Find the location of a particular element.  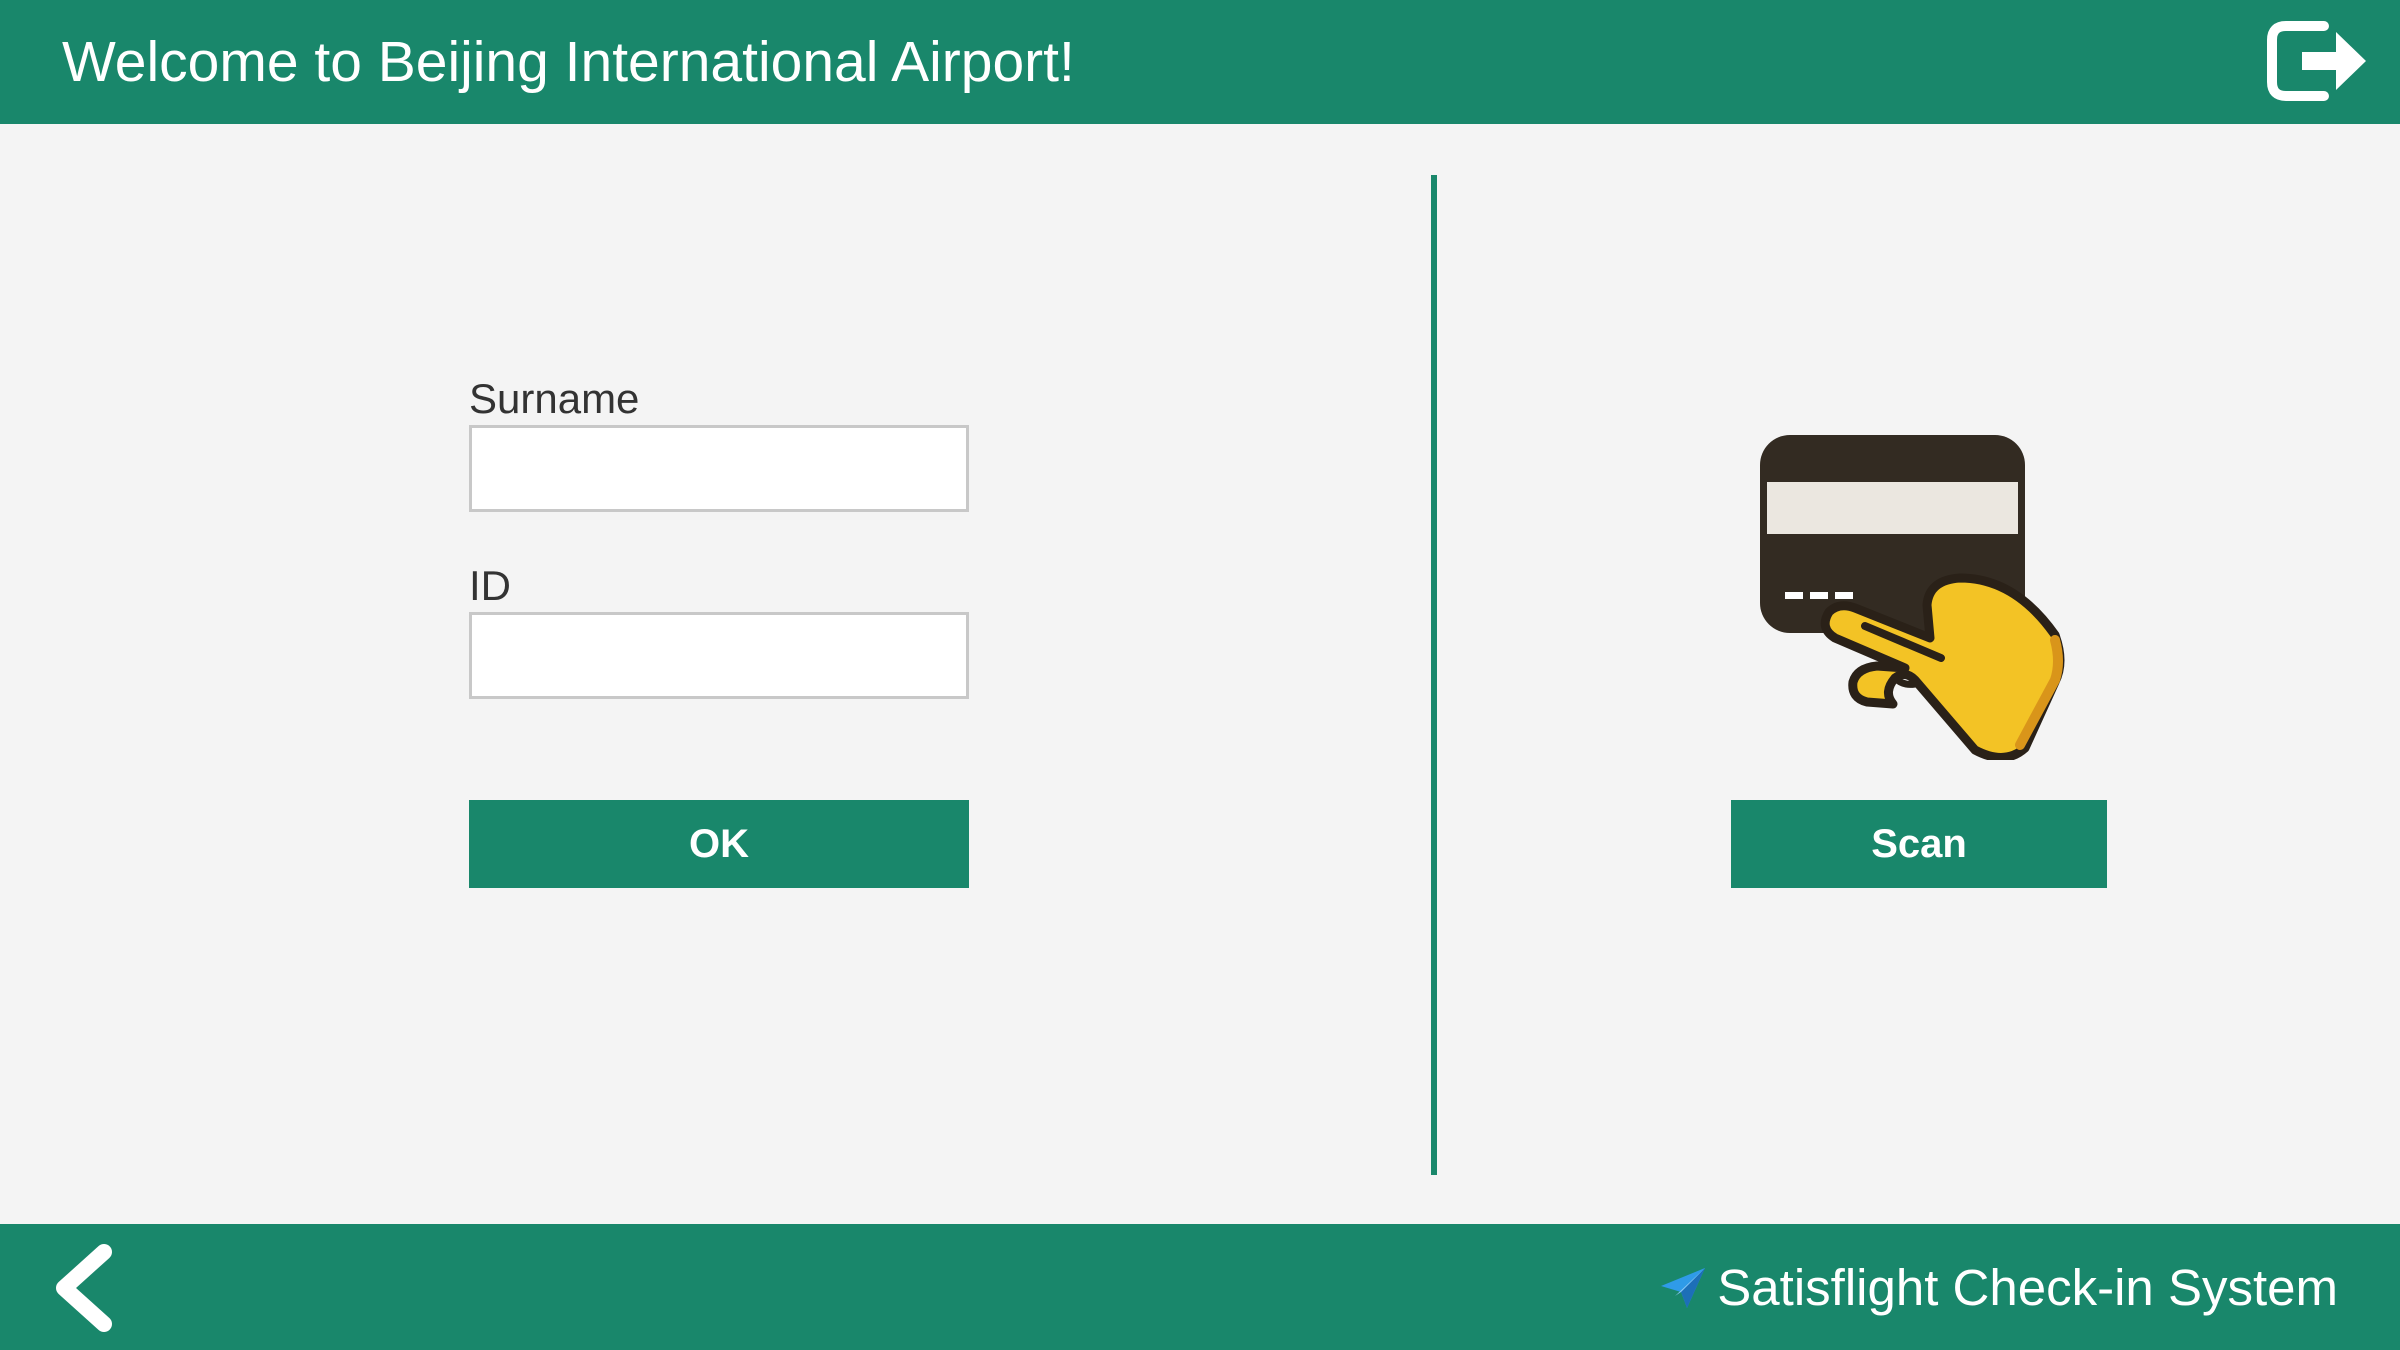

logout-icon is located at coordinates (2316, 61).